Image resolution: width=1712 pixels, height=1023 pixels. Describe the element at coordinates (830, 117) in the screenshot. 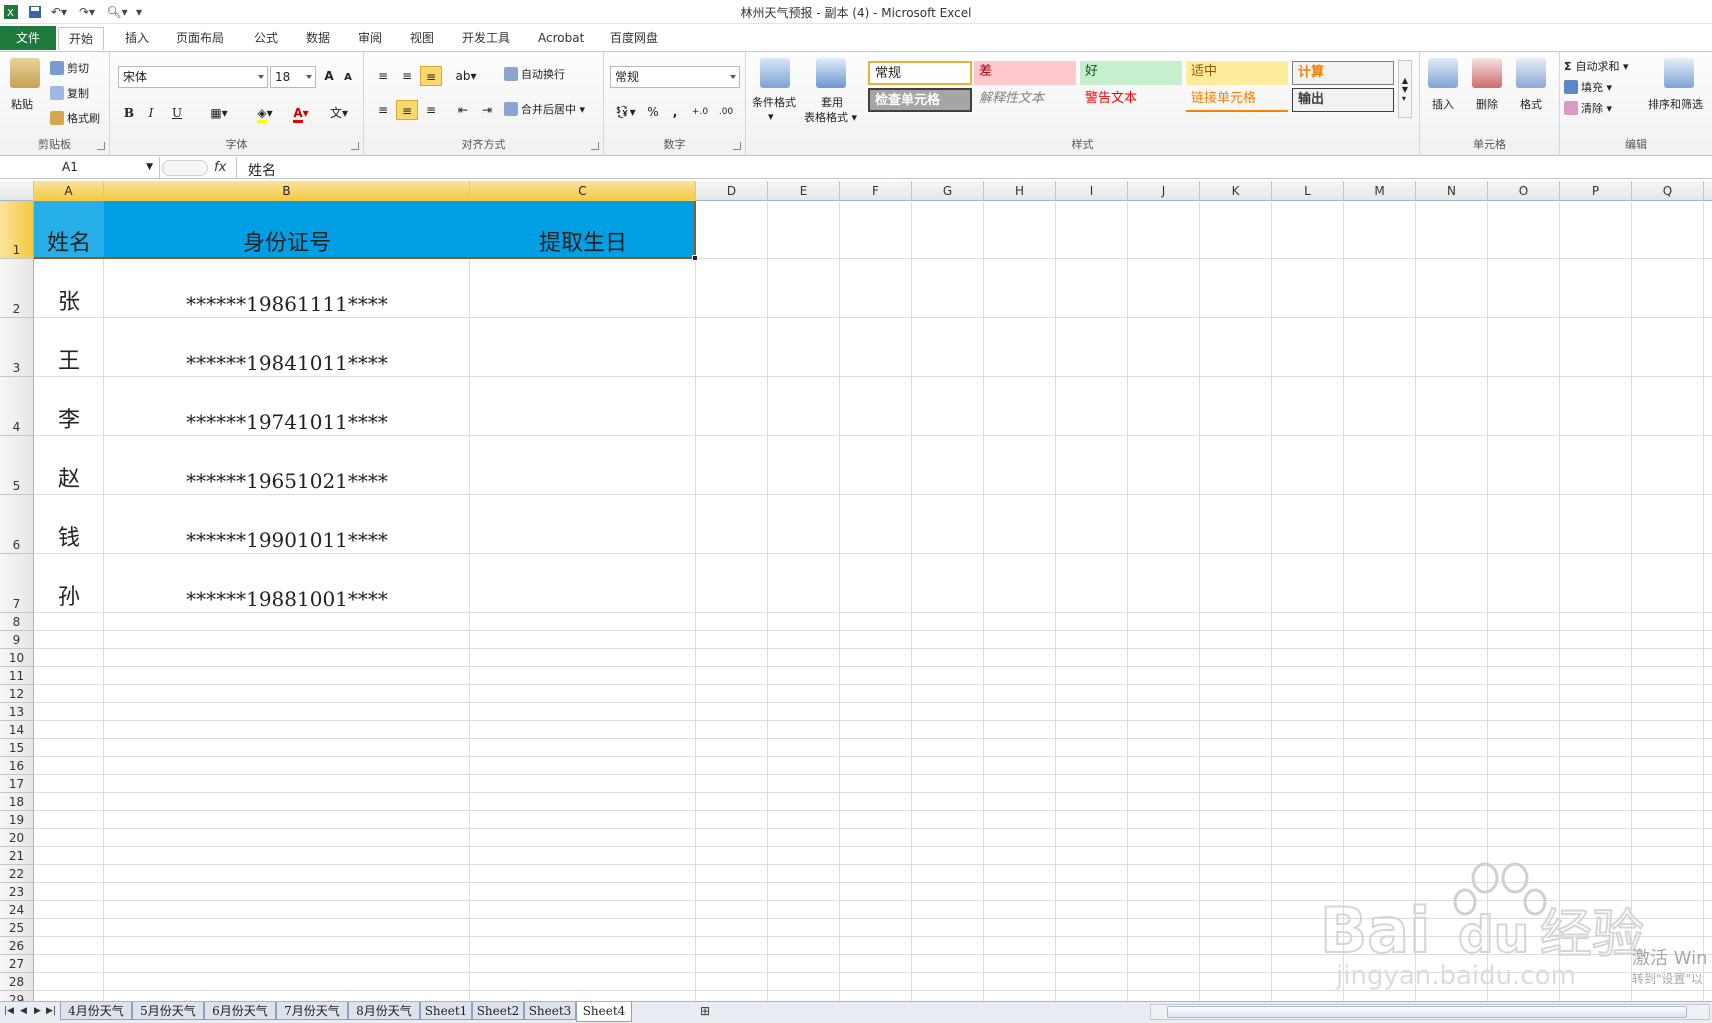

I see `table-format-button-line2: 表格格式 ▾` at that location.